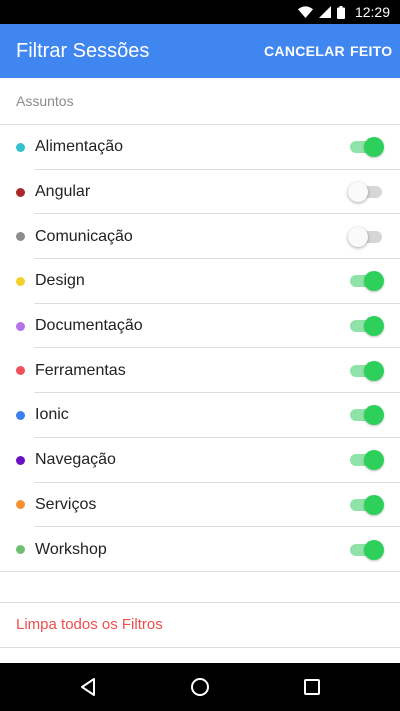 The height and width of the screenshot is (711, 400). What do you see at coordinates (200, 192) in the screenshot?
I see `topic-row: Angular` at bounding box center [200, 192].